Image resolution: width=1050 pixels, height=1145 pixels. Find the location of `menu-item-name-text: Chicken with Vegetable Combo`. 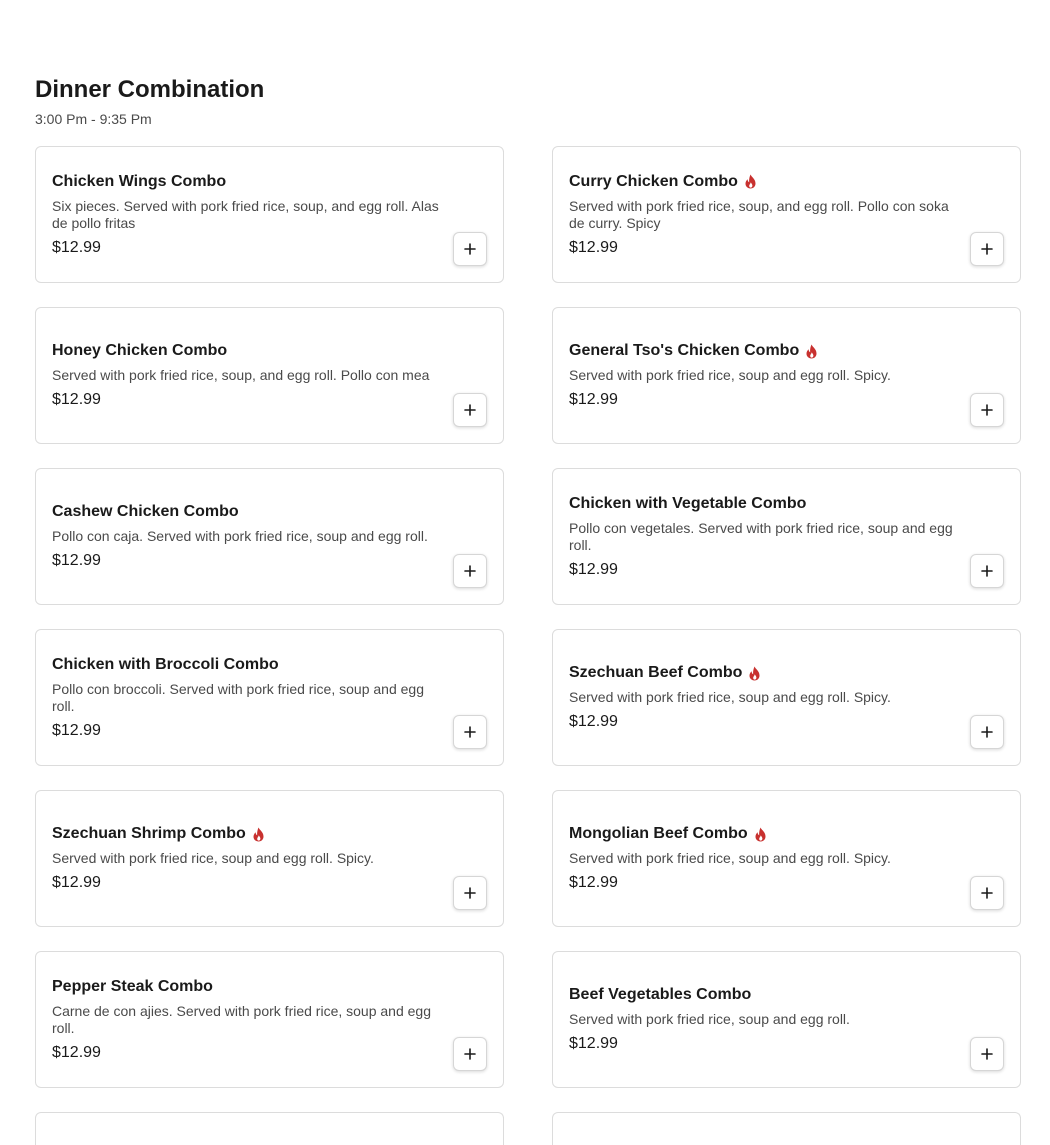

menu-item-name-text: Chicken with Vegetable Combo is located at coordinates (688, 503).